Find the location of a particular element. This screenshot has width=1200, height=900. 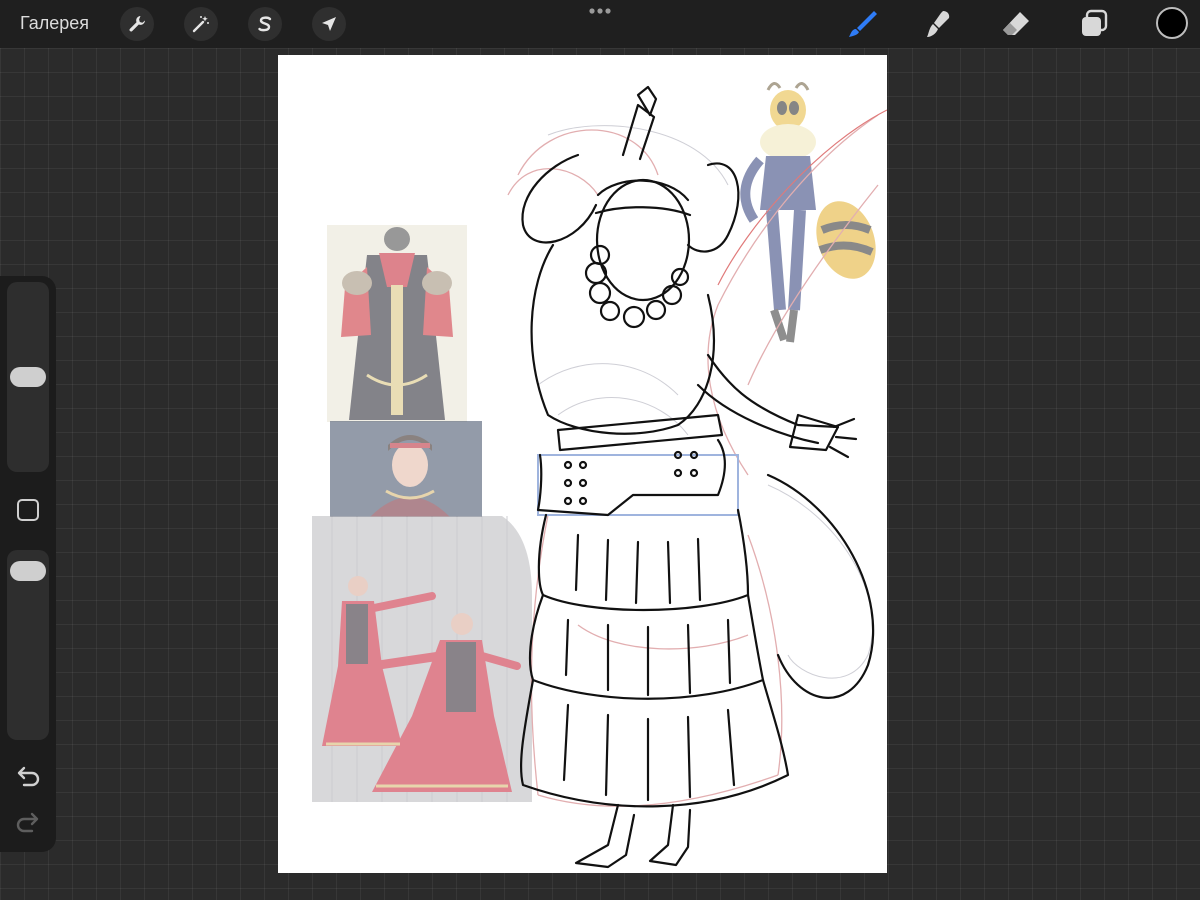

left-sidebar is located at coordinates (28, 564).